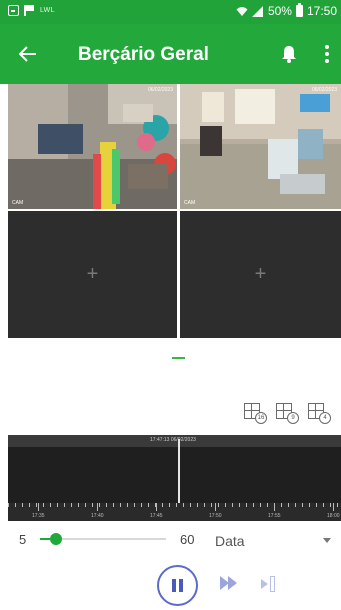 This screenshot has width=341, height=610. Describe the element at coordinates (333, 516) in the screenshot. I see `timeline-tick-label: 18:00` at that location.